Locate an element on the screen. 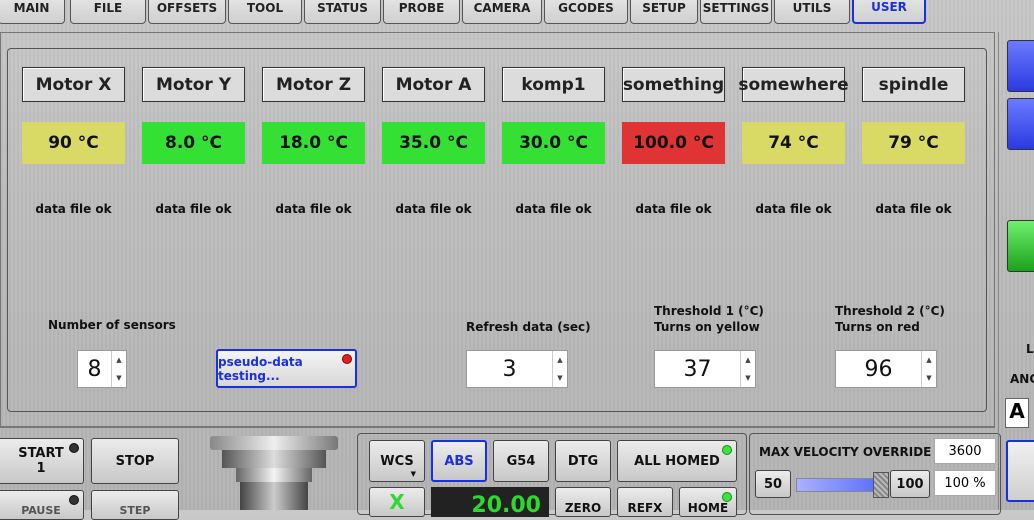 The height and width of the screenshot is (520, 1034). wcs-button: WCS ▼ is located at coordinates (397, 461).